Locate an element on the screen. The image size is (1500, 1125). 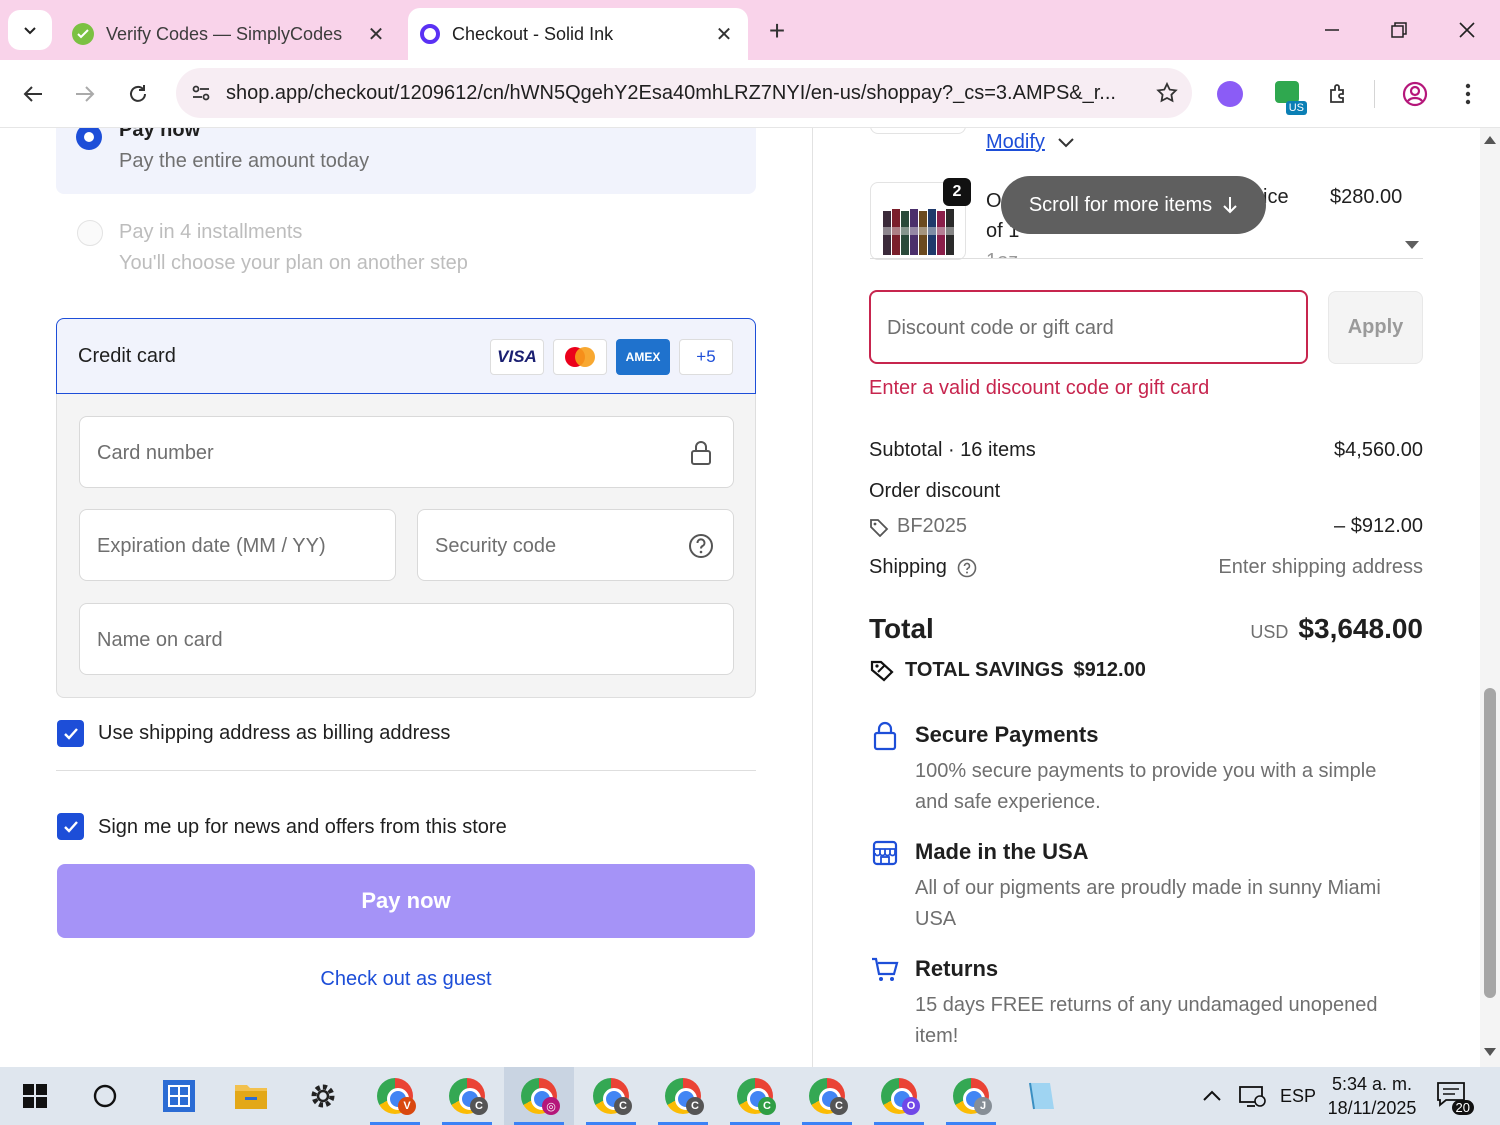
extension-us-icon: US is located at coordinates (1288, 94).